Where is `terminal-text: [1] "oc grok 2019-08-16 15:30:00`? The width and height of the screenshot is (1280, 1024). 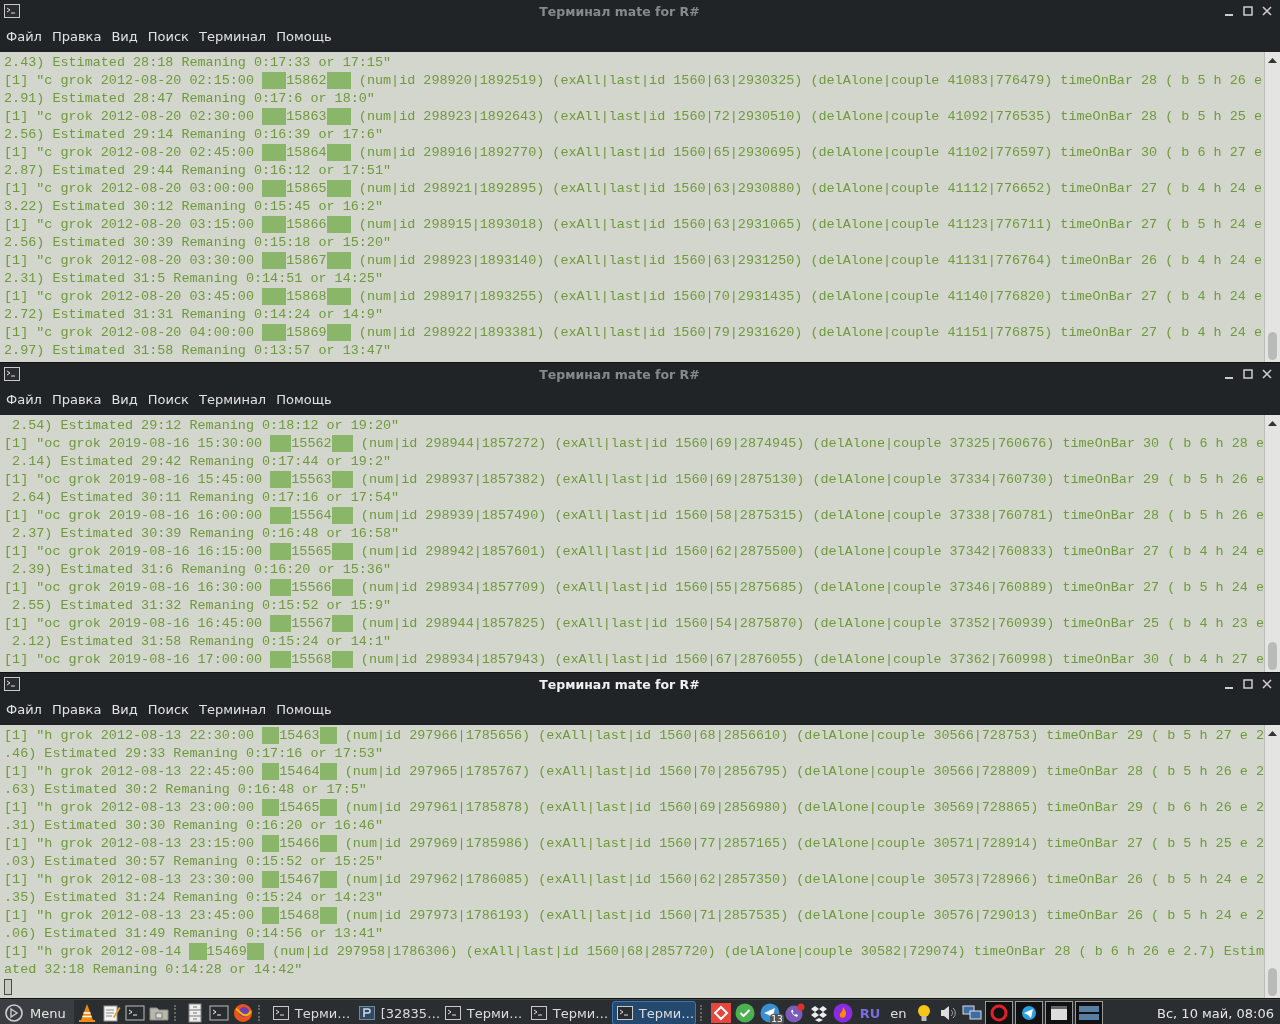
terminal-text: [1] "oc grok 2019-08-16 15:30:00 is located at coordinates (134, 443).